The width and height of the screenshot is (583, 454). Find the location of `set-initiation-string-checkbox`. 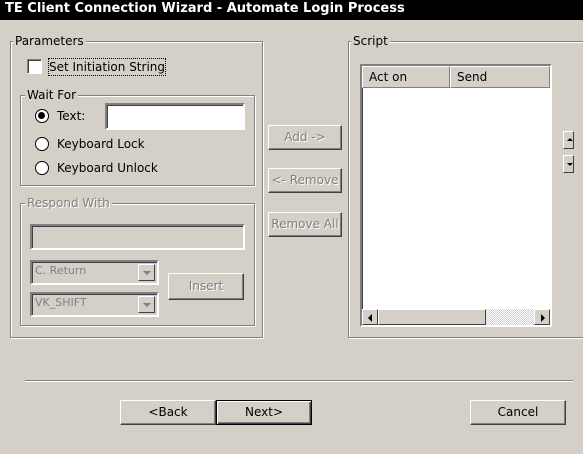

set-initiation-string-checkbox is located at coordinates (34, 66).